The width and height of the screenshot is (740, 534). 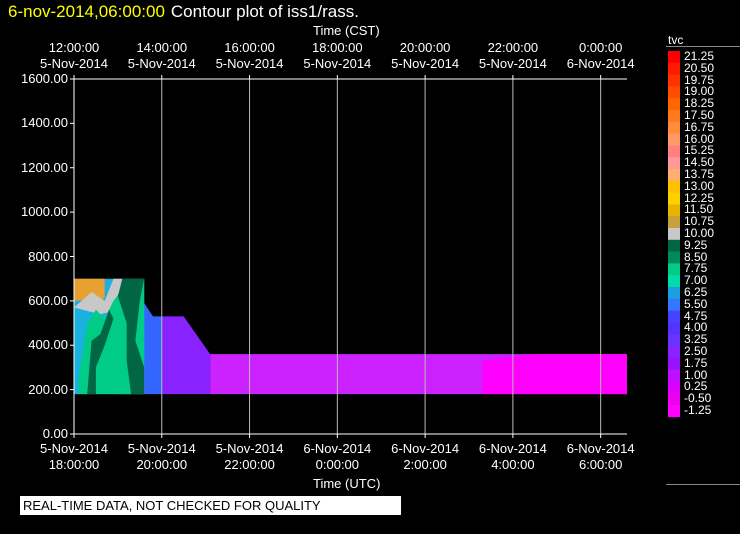 What do you see at coordinates (161, 456) in the screenshot?
I see `bottom-tick-label: 5-Nov-2014 20:00:00` at bounding box center [161, 456].